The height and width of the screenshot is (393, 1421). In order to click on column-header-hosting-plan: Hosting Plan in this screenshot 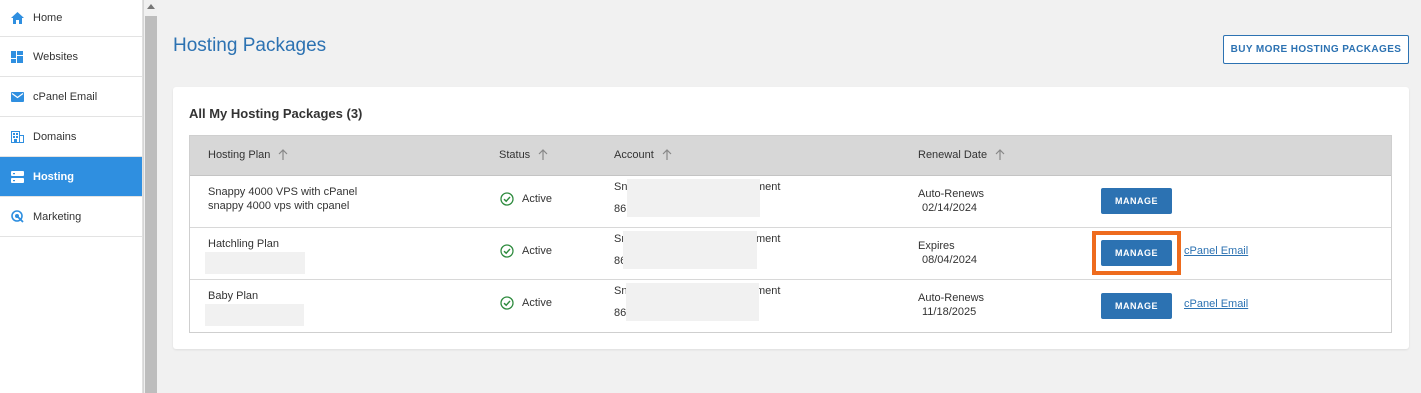, I will do `click(248, 155)`.